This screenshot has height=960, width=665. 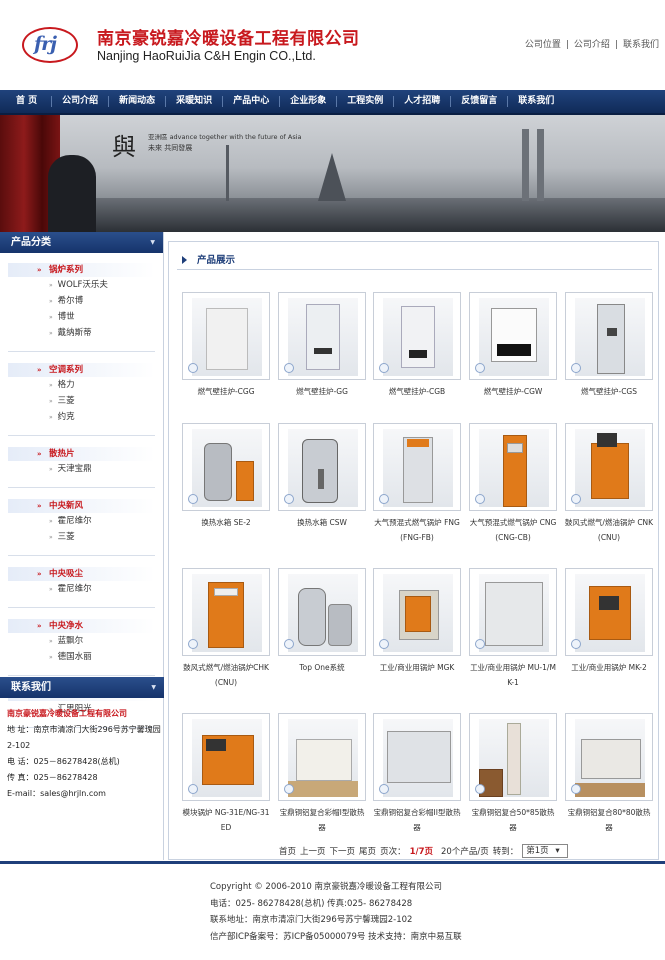 What do you see at coordinates (287, 852) in the screenshot?
I see `pager-first: 首页` at bounding box center [287, 852].